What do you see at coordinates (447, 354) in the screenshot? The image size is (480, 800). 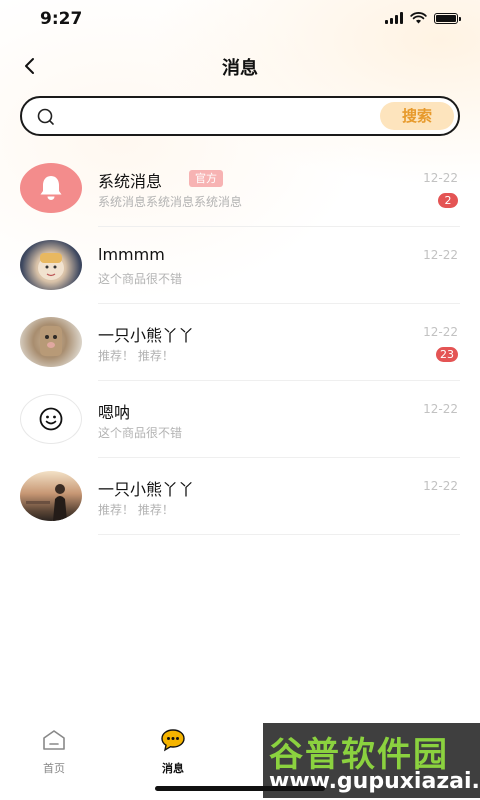 I see `unread-count-badge: 23` at bounding box center [447, 354].